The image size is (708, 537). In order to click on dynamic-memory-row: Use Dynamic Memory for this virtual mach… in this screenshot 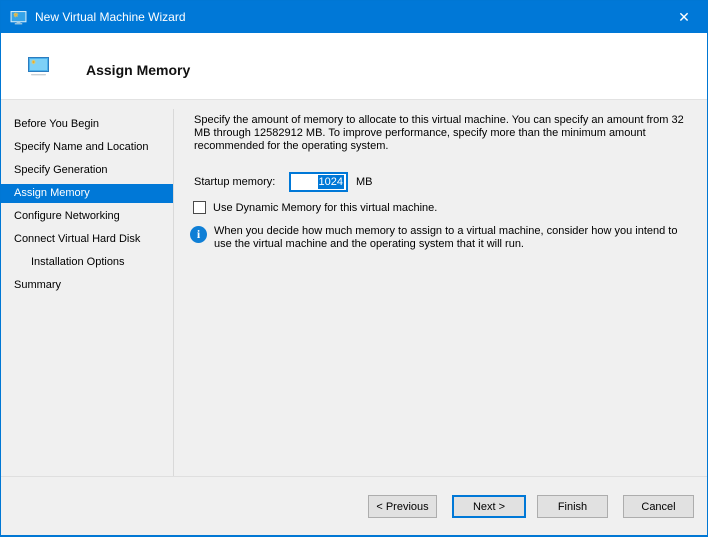, I will do `click(315, 207)`.